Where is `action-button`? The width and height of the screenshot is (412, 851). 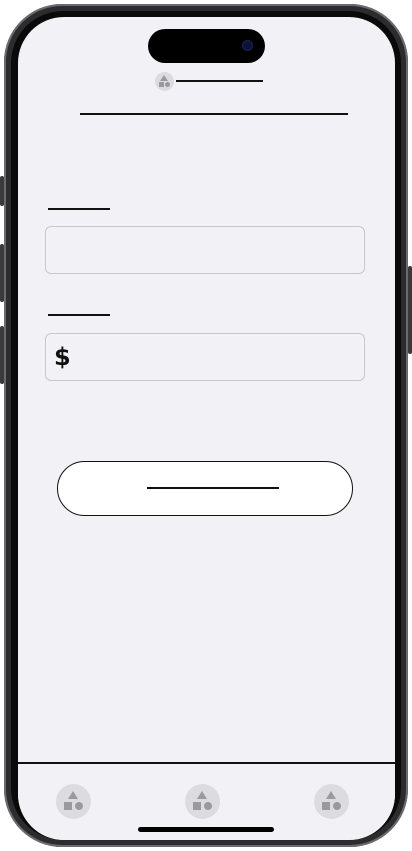
action-button is located at coordinates (2, 191).